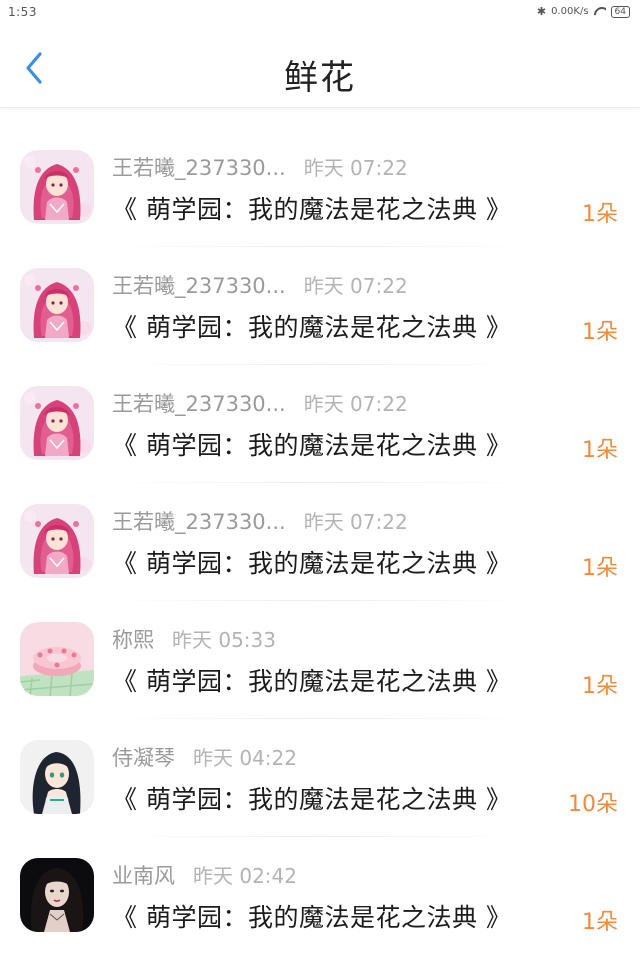 The width and height of the screenshot is (640, 974). Describe the element at coordinates (133, 639) in the screenshot. I see `user-name: 称熙` at that location.